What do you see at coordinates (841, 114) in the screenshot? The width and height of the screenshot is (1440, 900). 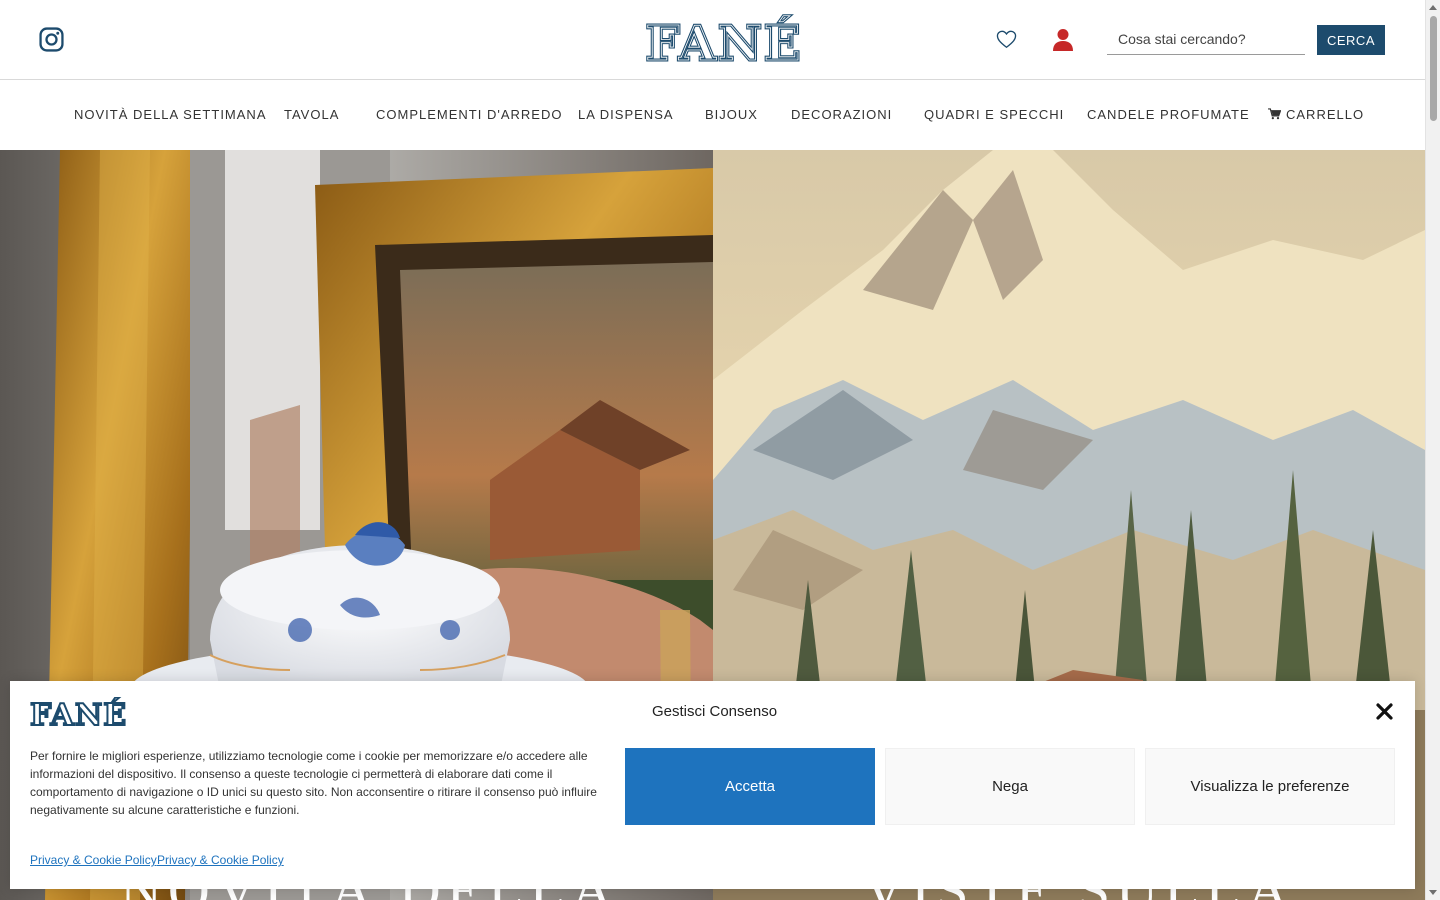 I see `nav-item-decorazioni: DECORAZIONI` at bounding box center [841, 114].